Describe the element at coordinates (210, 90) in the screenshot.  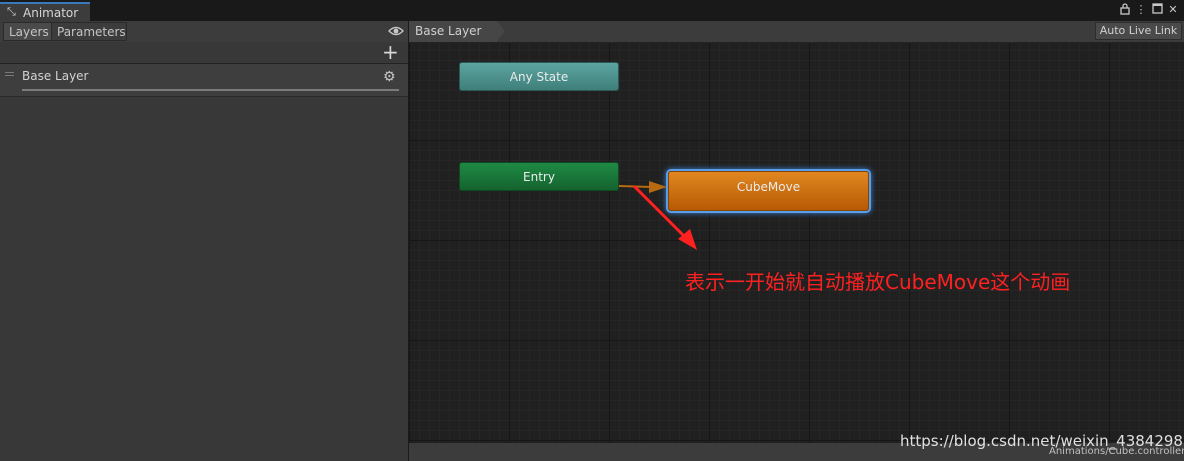
I see `layer-weight-bar` at that location.